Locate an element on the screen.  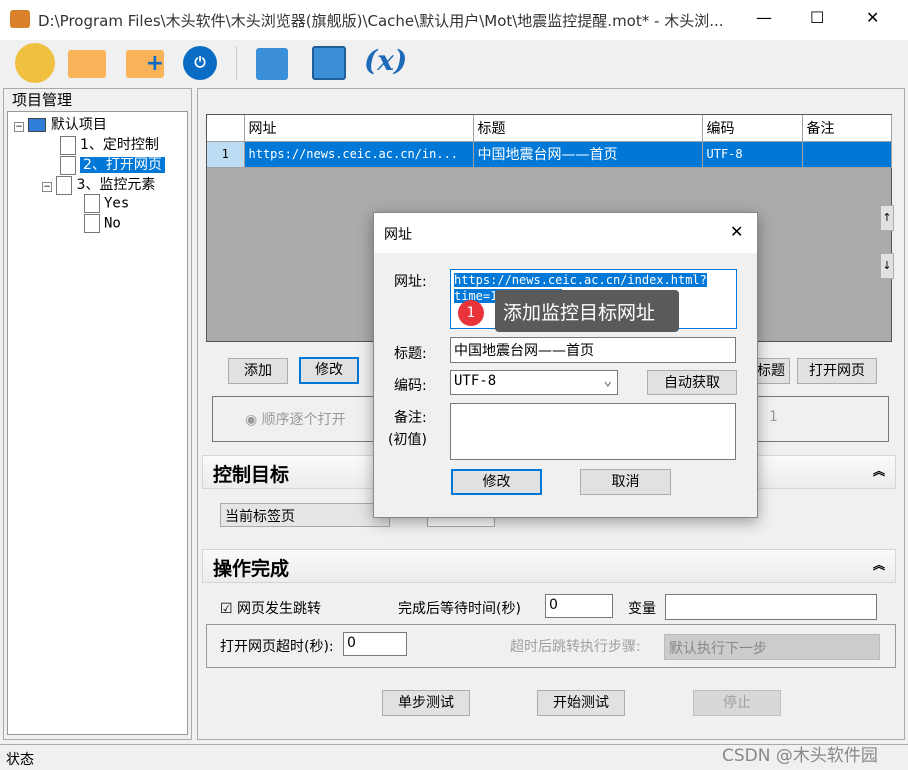
new-file-icon is located at coordinates (35, 63).